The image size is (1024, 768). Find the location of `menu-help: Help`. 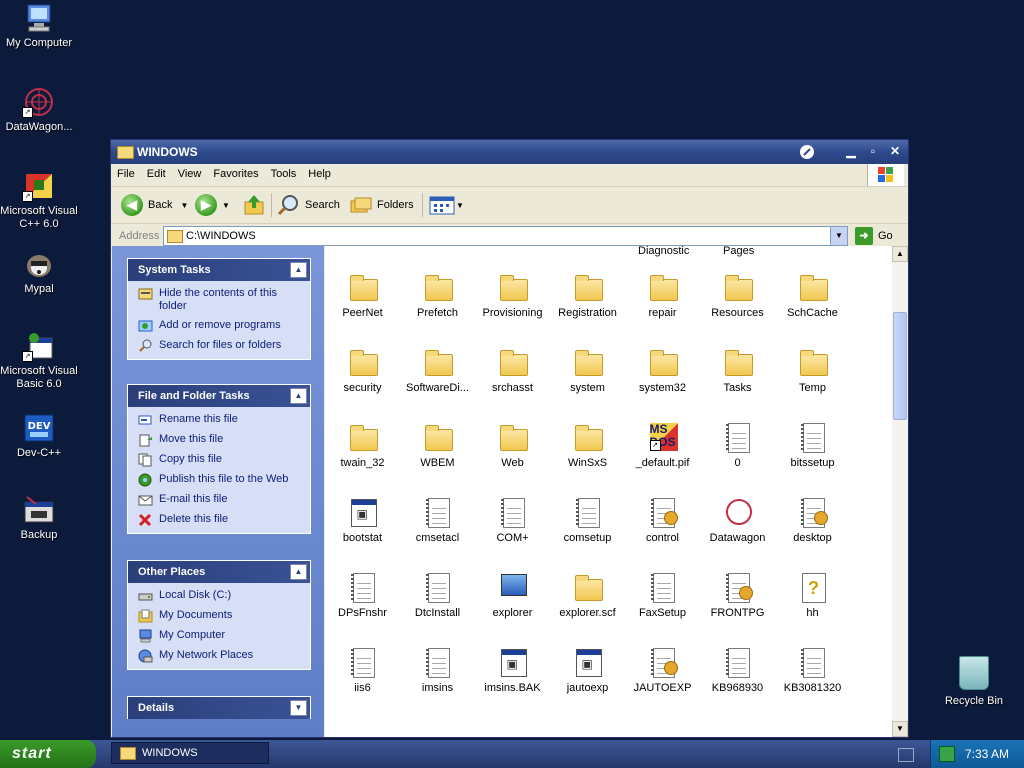

menu-help: Help is located at coordinates (319, 172).